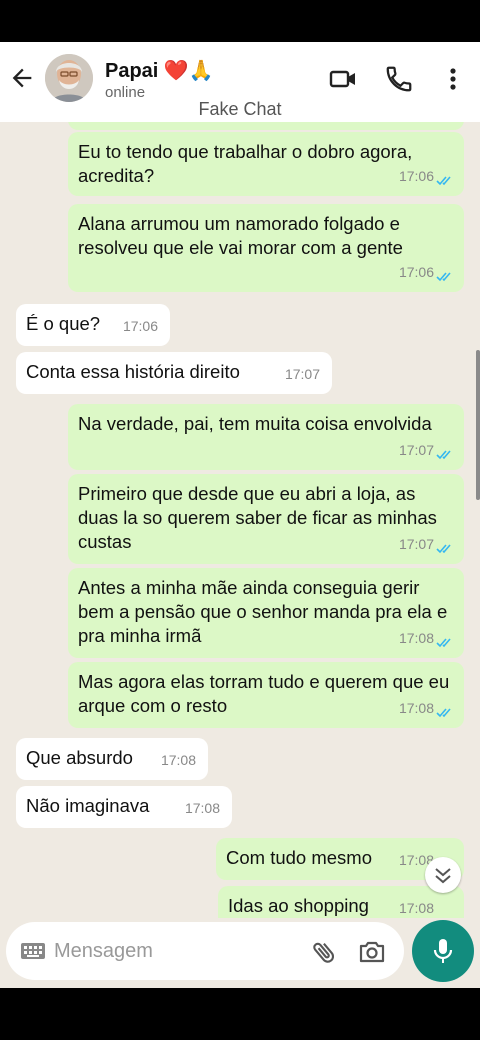 The image size is (480, 1040). I want to click on message-incoming: Conta essa história direito 17:07, so click(174, 373).